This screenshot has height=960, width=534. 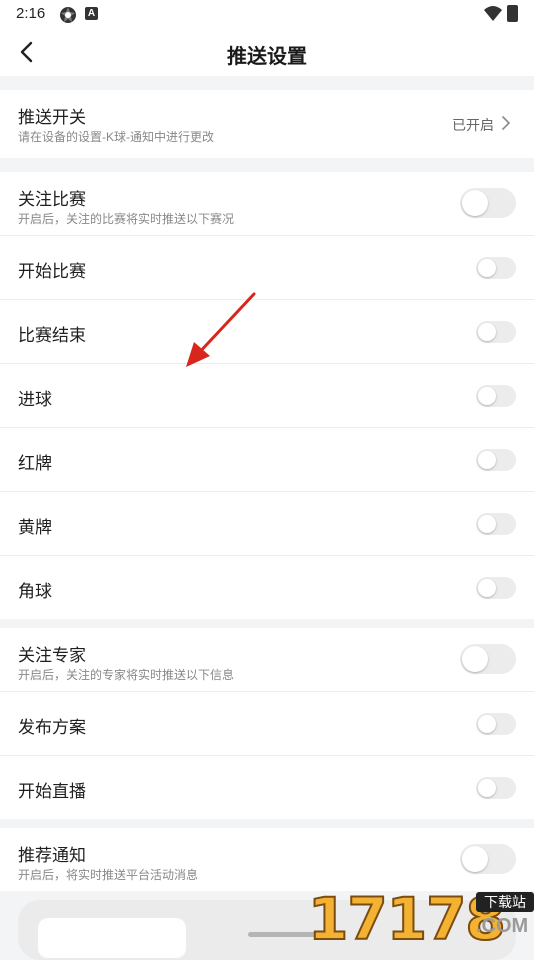 What do you see at coordinates (267, 332) in the screenshot?
I see `match-end-row: 比赛结束` at bounding box center [267, 332].